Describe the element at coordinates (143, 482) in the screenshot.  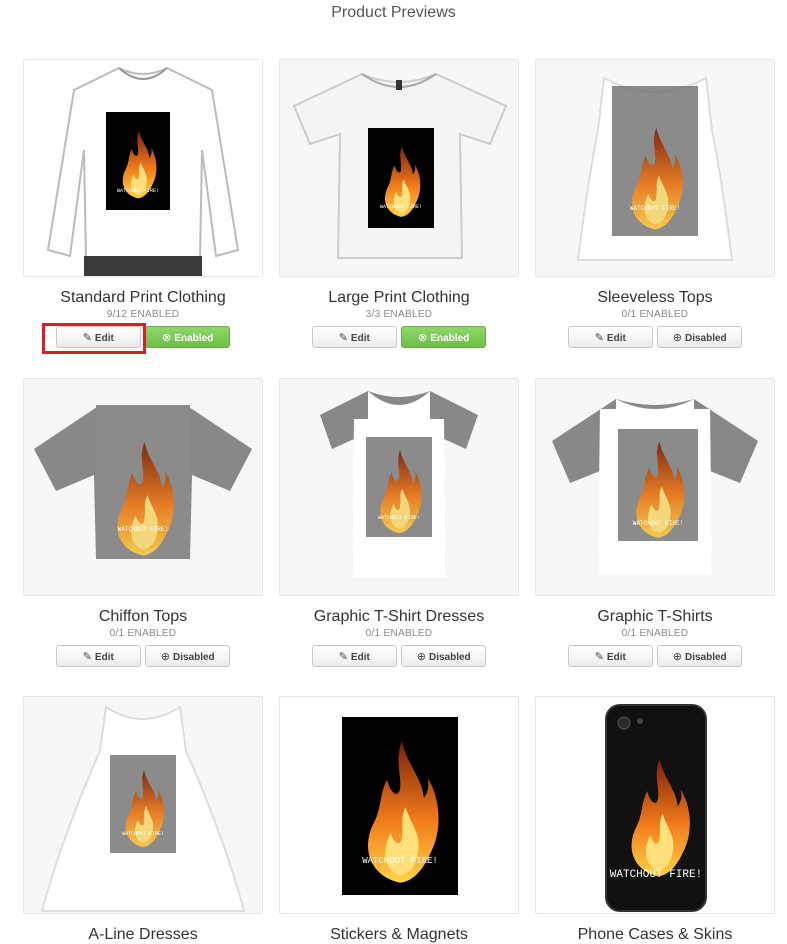
I see `chiffon-top-image: WATCHOUT FIRE!` at that location.